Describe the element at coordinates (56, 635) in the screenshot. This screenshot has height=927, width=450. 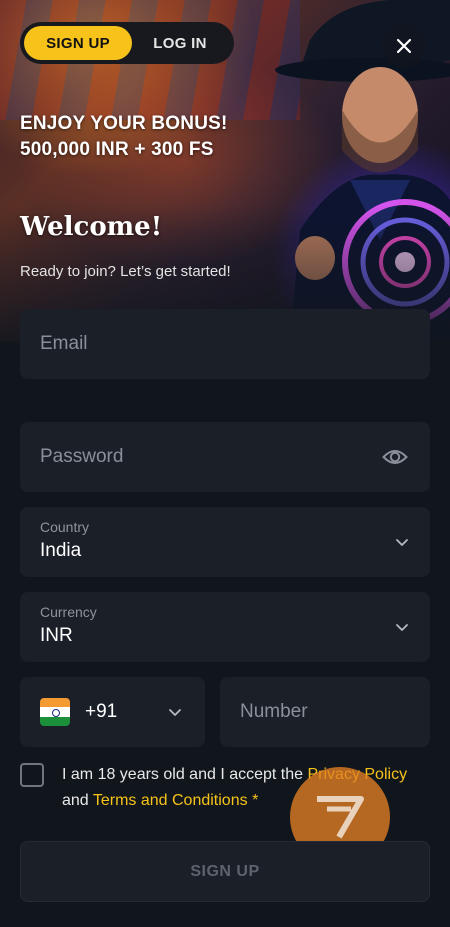
I see `currency-value: INR` at that location.